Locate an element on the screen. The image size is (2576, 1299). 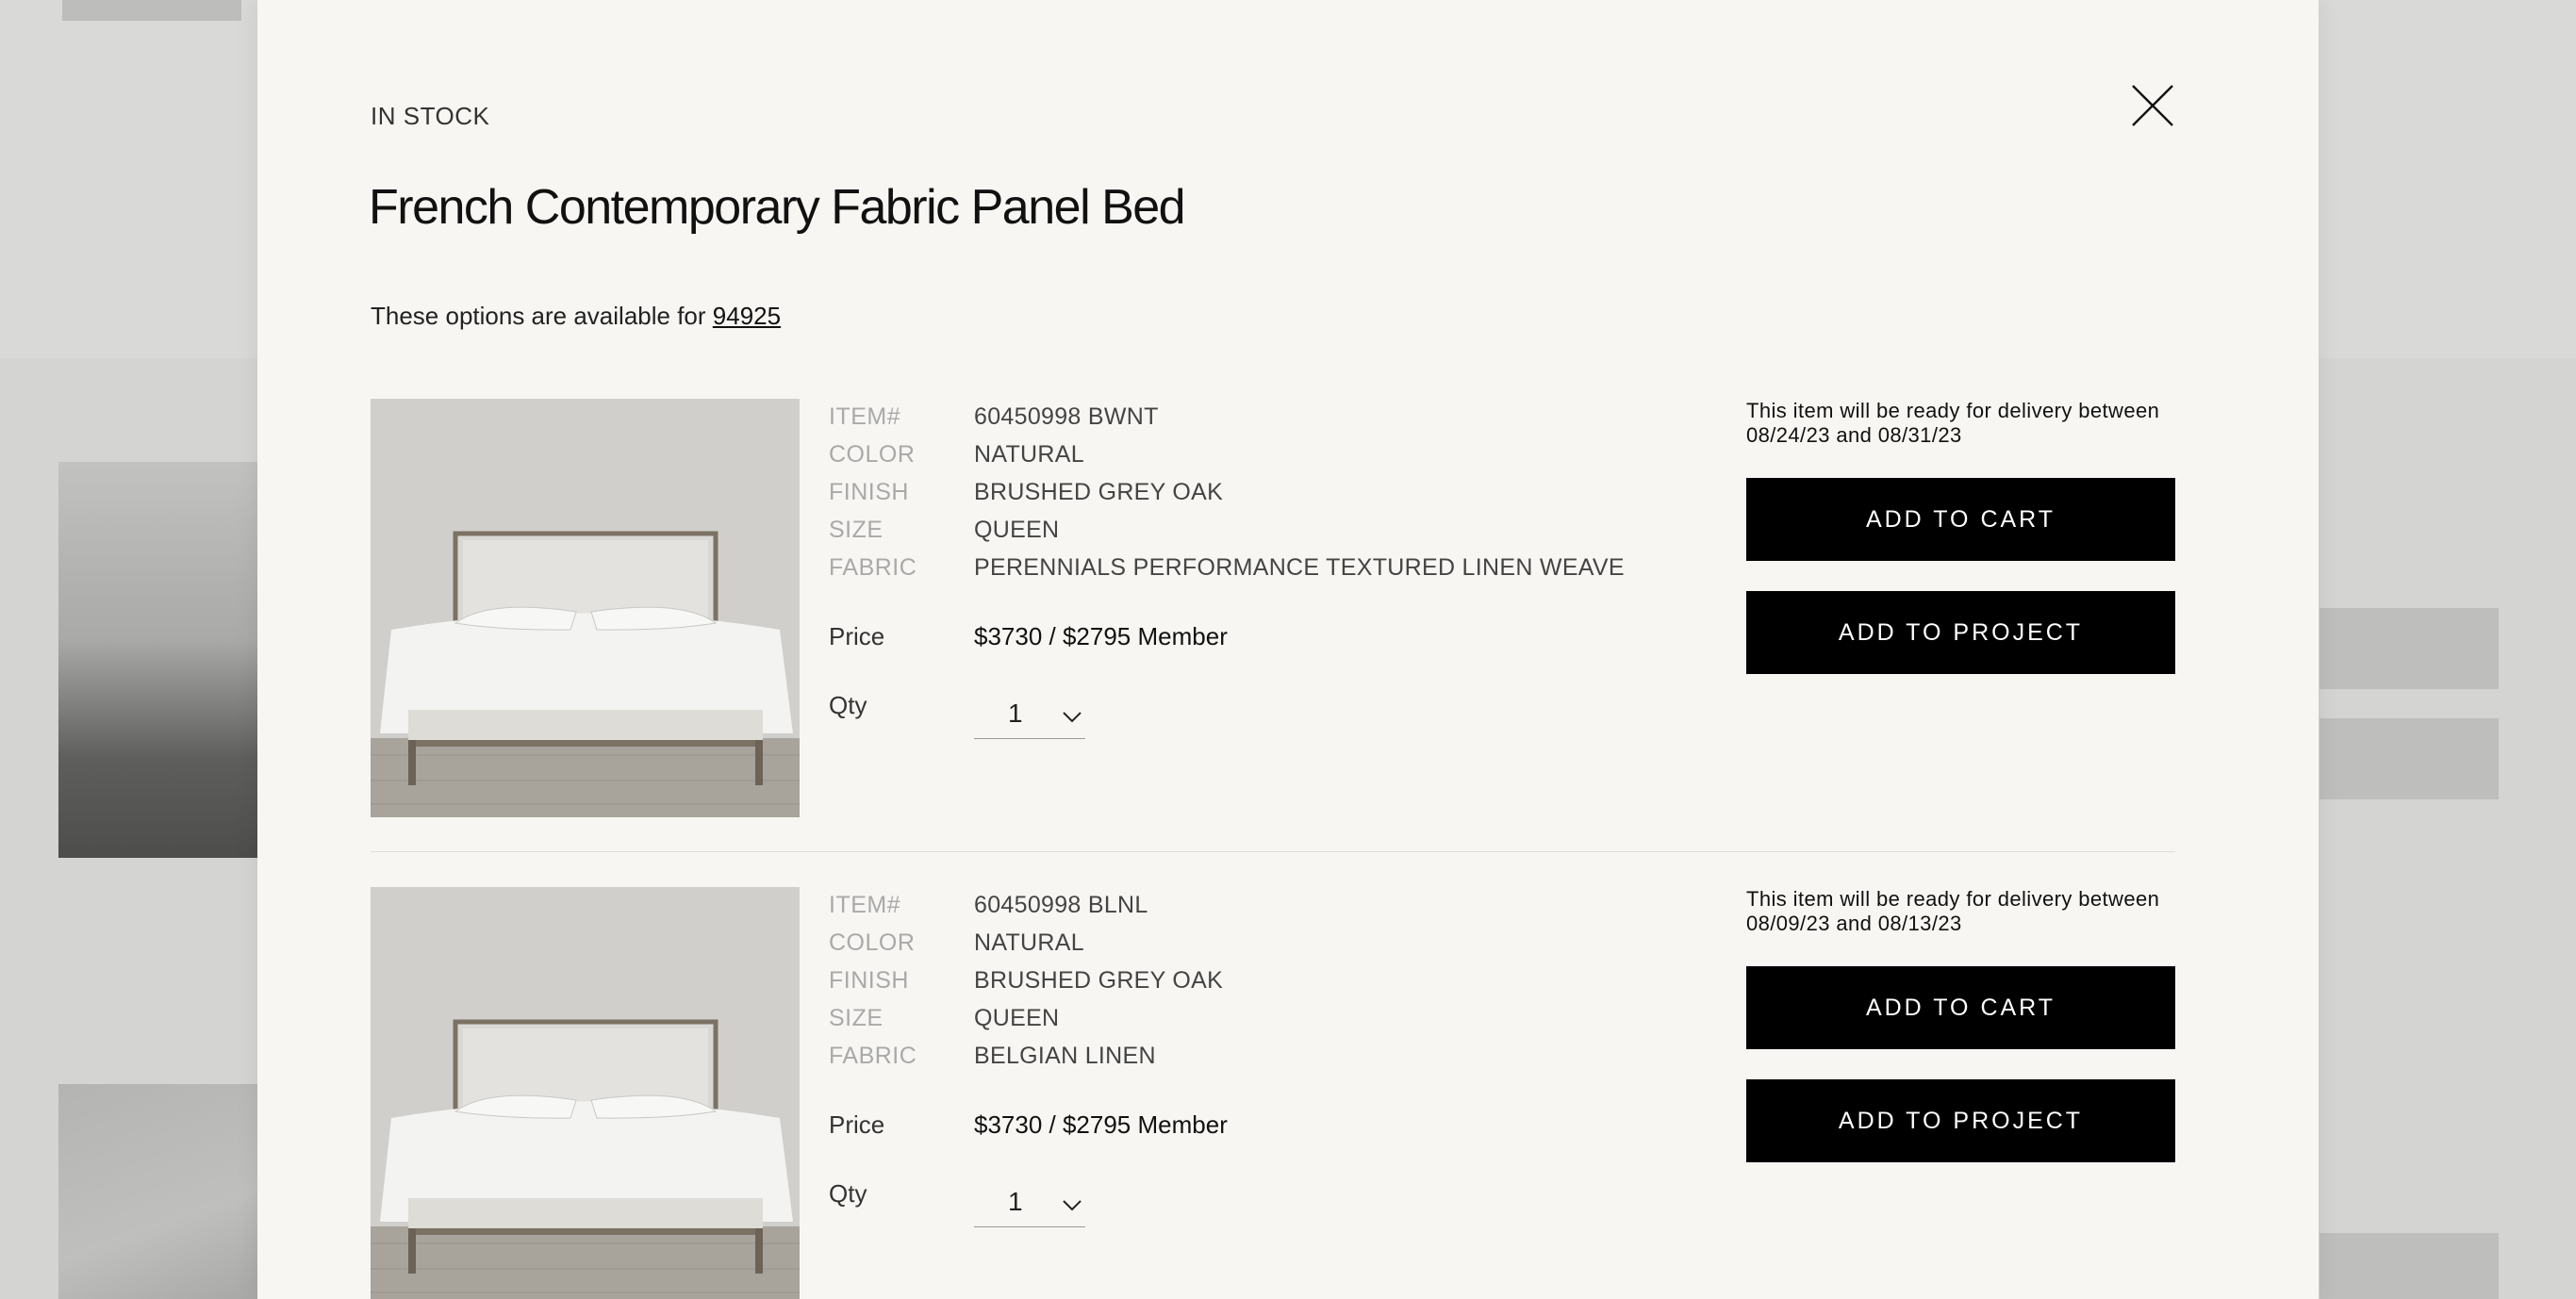
divider is located at coordinates (1273, 851).